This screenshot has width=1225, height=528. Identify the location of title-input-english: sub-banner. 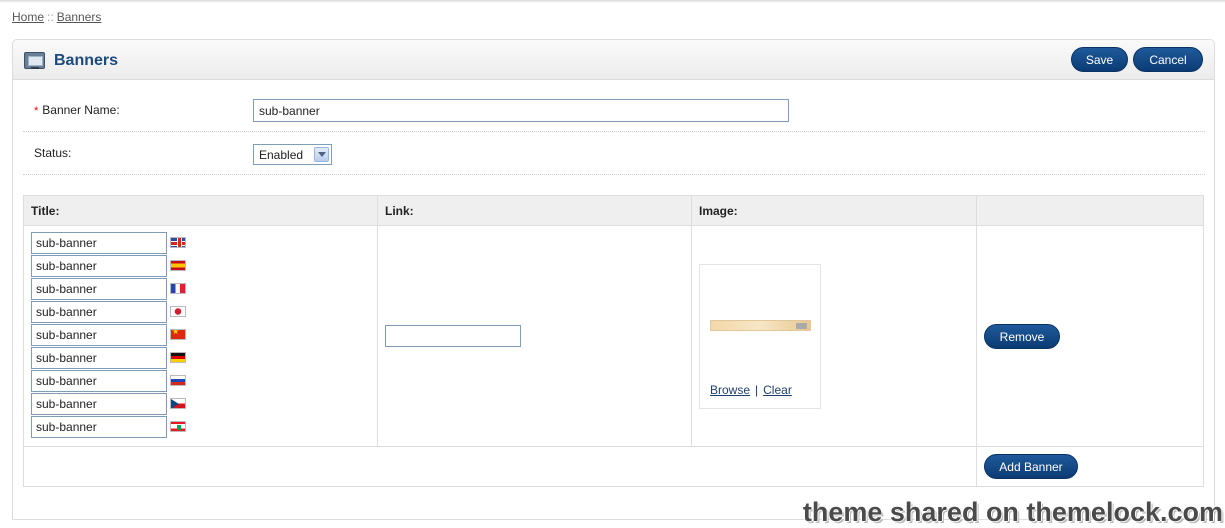
(99, 243).